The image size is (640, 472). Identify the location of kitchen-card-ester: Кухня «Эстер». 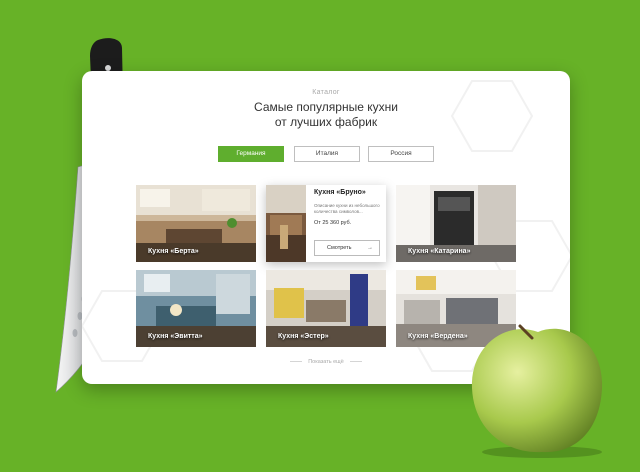
(326, 308).